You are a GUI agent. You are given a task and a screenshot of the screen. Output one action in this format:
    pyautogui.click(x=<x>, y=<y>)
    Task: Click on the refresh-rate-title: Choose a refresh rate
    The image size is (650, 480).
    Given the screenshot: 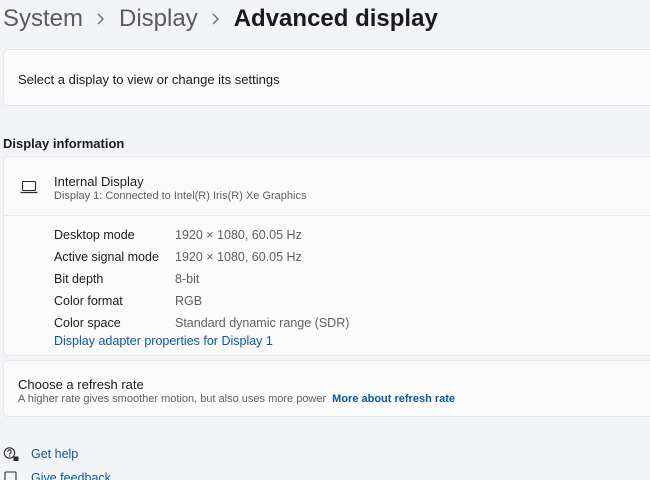 What is the action you would take?
    pyautogui.click(x=81, y=384)
    